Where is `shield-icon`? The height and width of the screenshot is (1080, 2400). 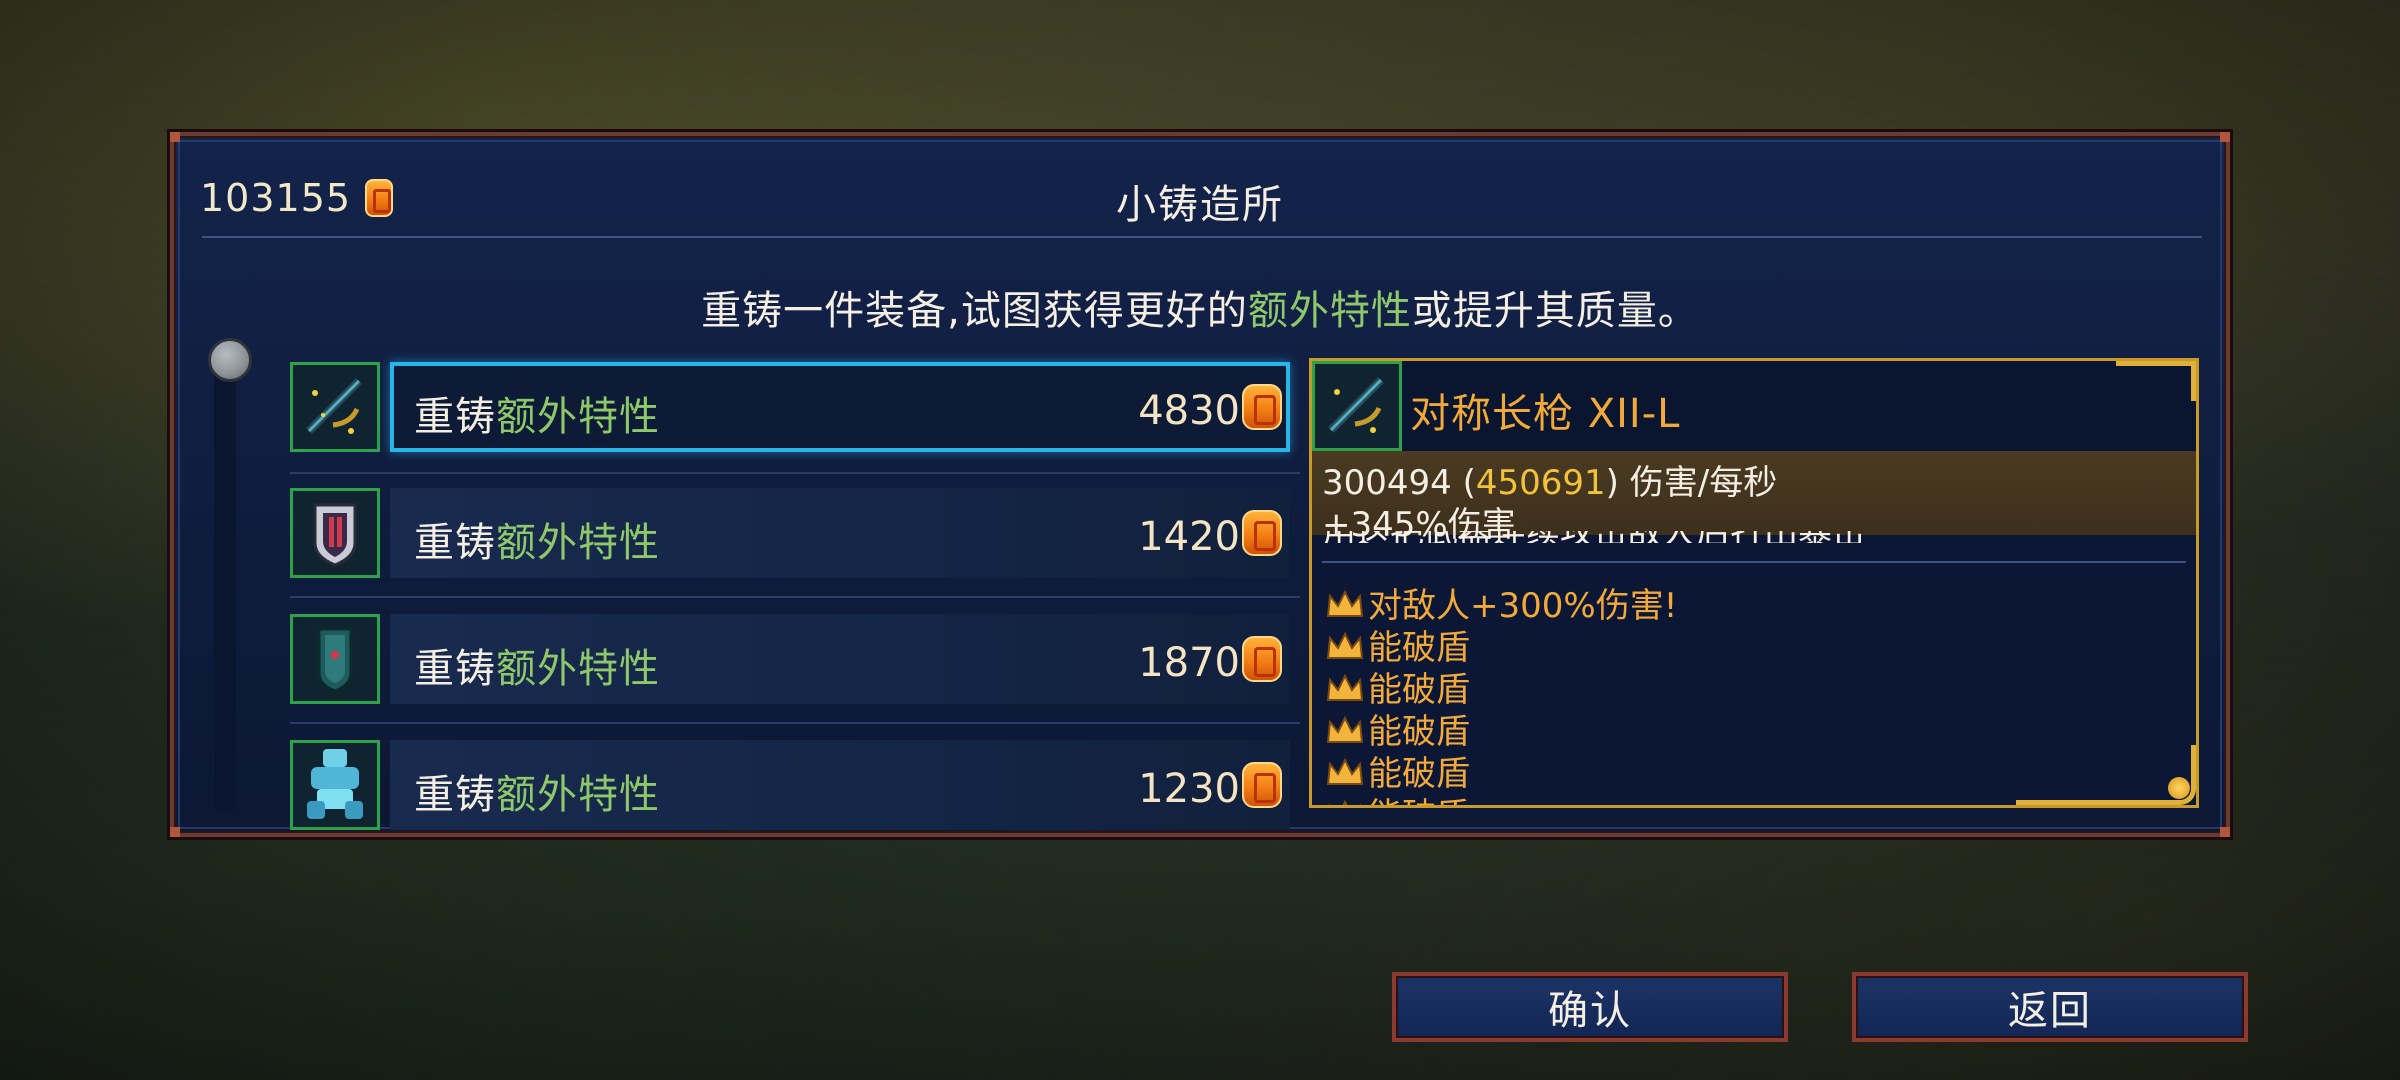 shield-icon is located at coordinates (335, 533).